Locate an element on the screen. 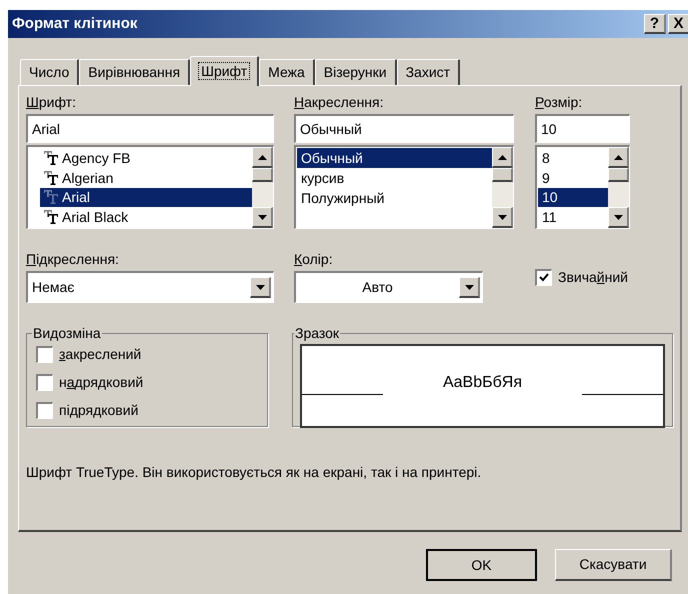  list-item: 10 is located at coordinates (573, 198).